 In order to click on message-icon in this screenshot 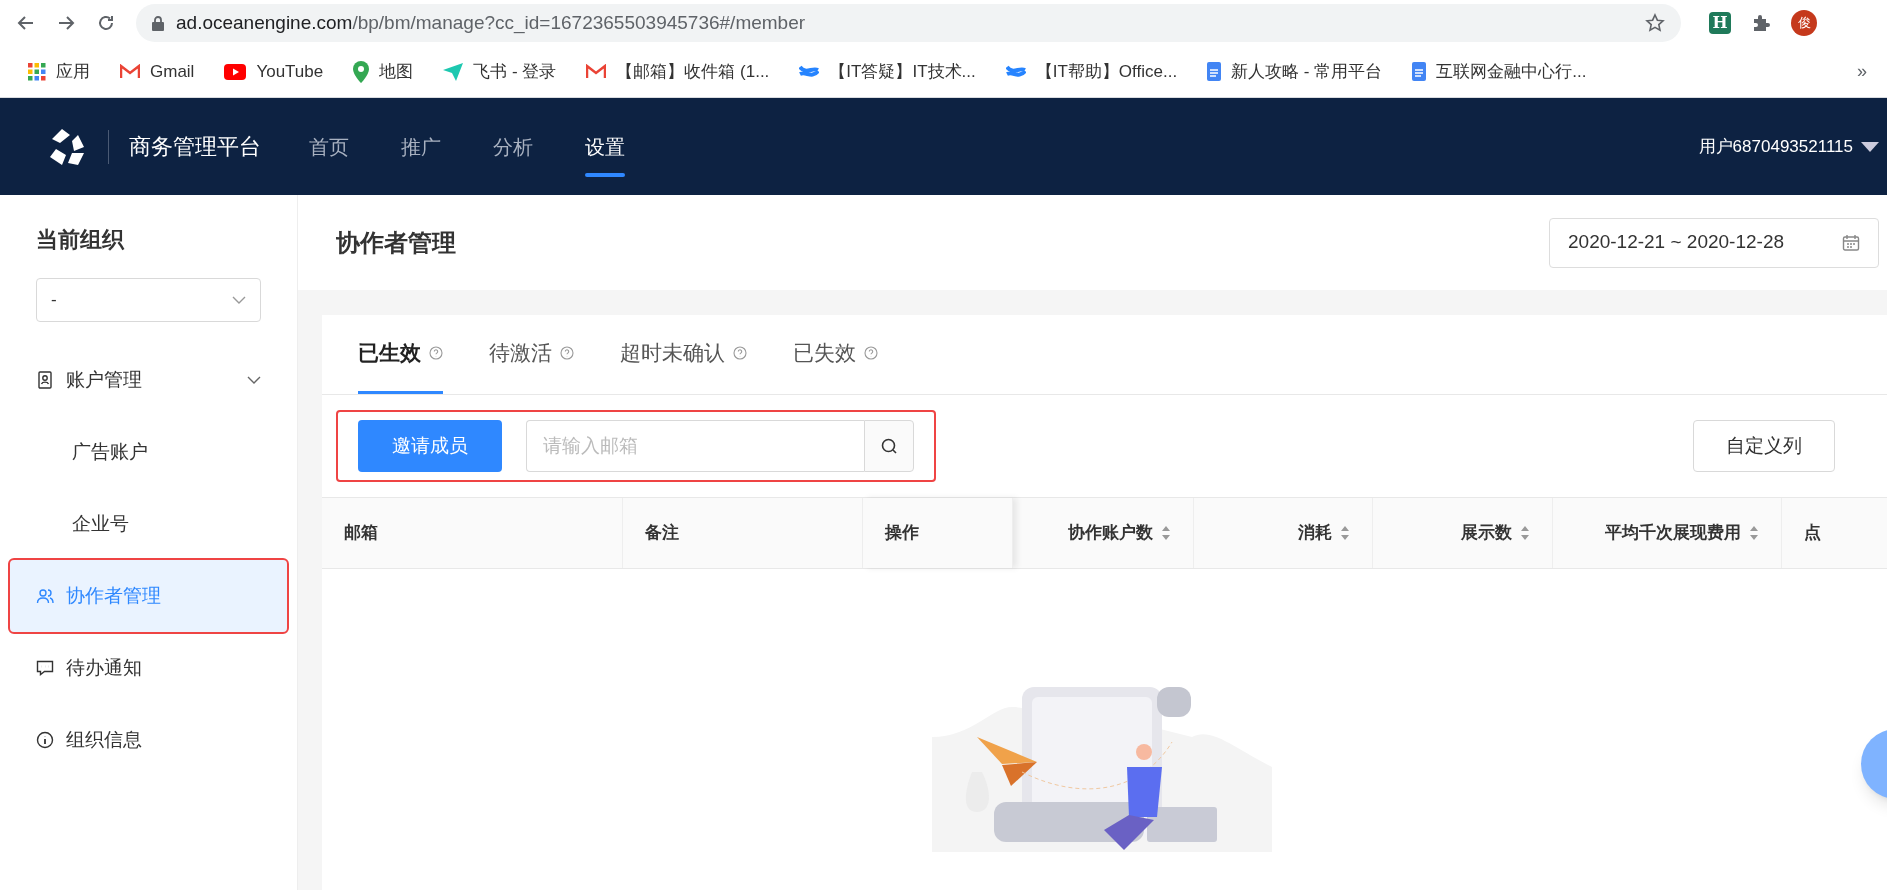, I will do `click(45, 668)`.